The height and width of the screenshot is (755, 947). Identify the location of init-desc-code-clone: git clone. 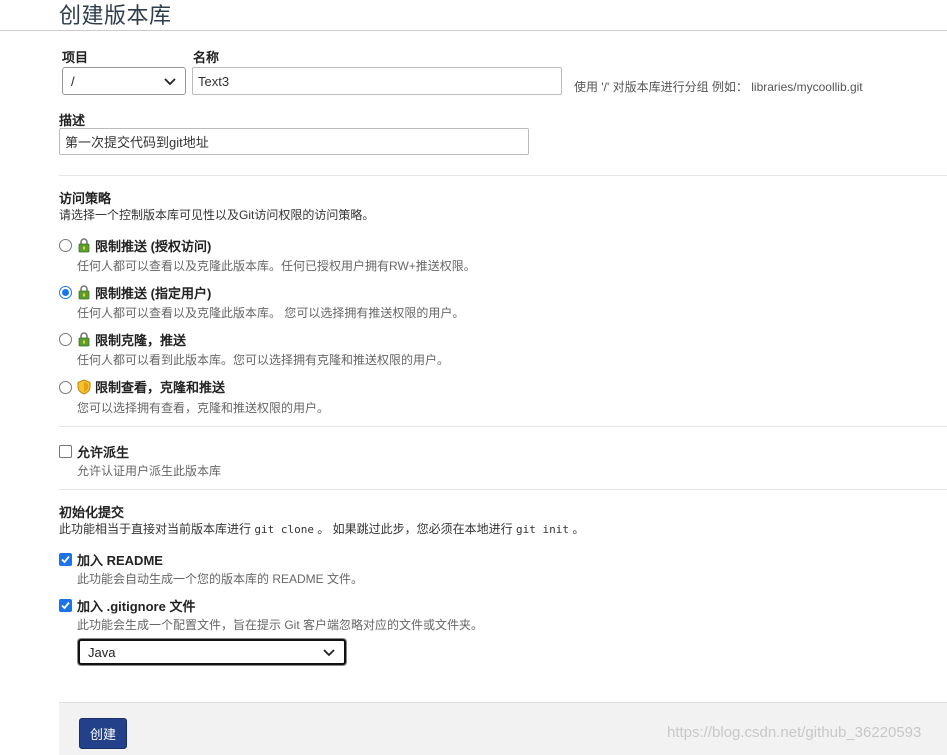
(284, 529).